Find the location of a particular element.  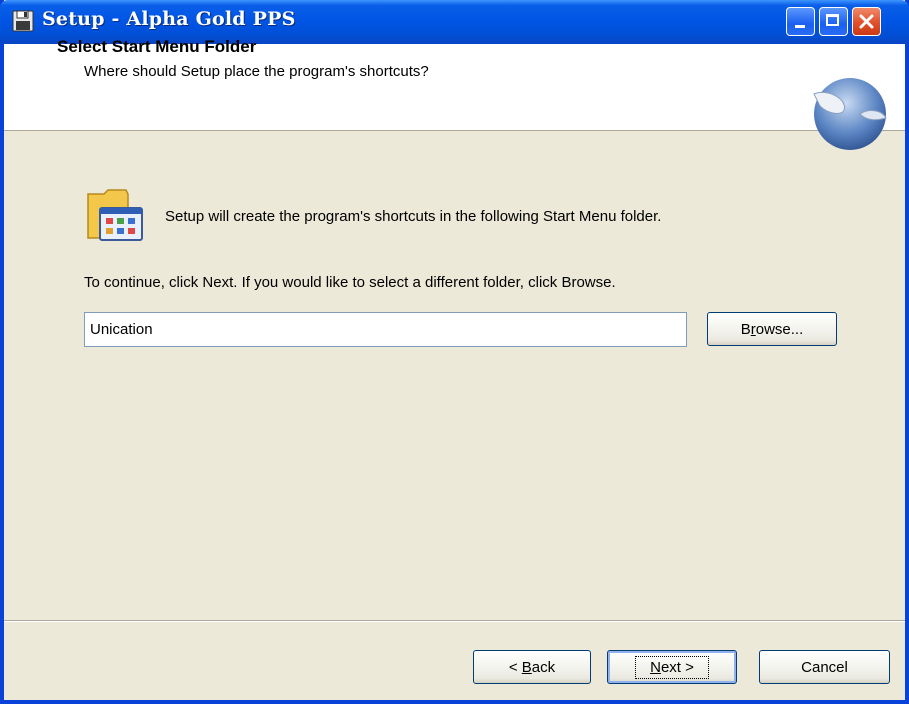

start-menu-folder-icon is located at coordinates (115, 215).